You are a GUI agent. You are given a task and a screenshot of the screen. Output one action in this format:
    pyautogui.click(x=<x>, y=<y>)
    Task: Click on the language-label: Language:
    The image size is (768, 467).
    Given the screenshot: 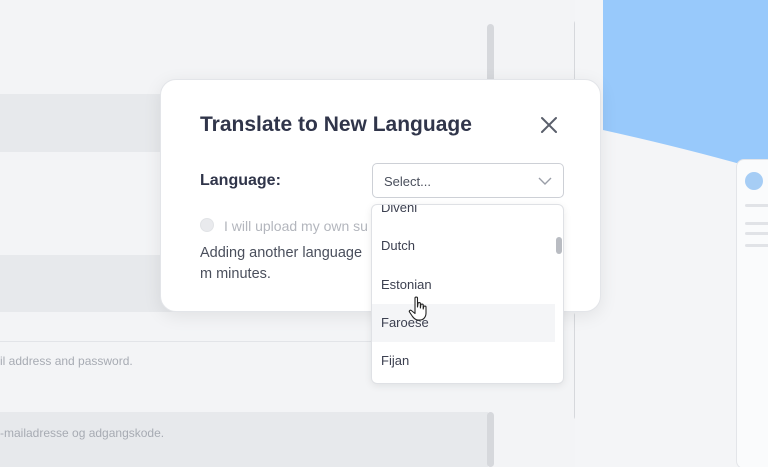 What is the action you would take?
    pyautogui.click(x=240, y=180)
    